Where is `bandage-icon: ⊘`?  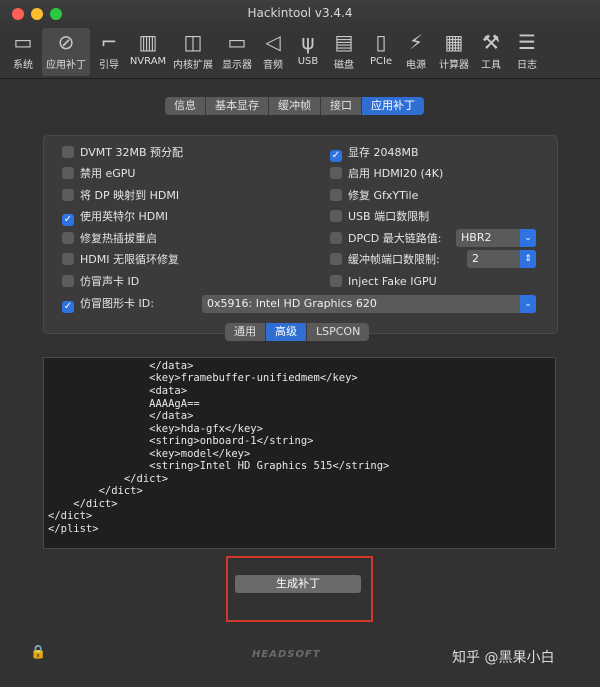
bandage-icon: ⊘ is located at coordinates (66, 42).